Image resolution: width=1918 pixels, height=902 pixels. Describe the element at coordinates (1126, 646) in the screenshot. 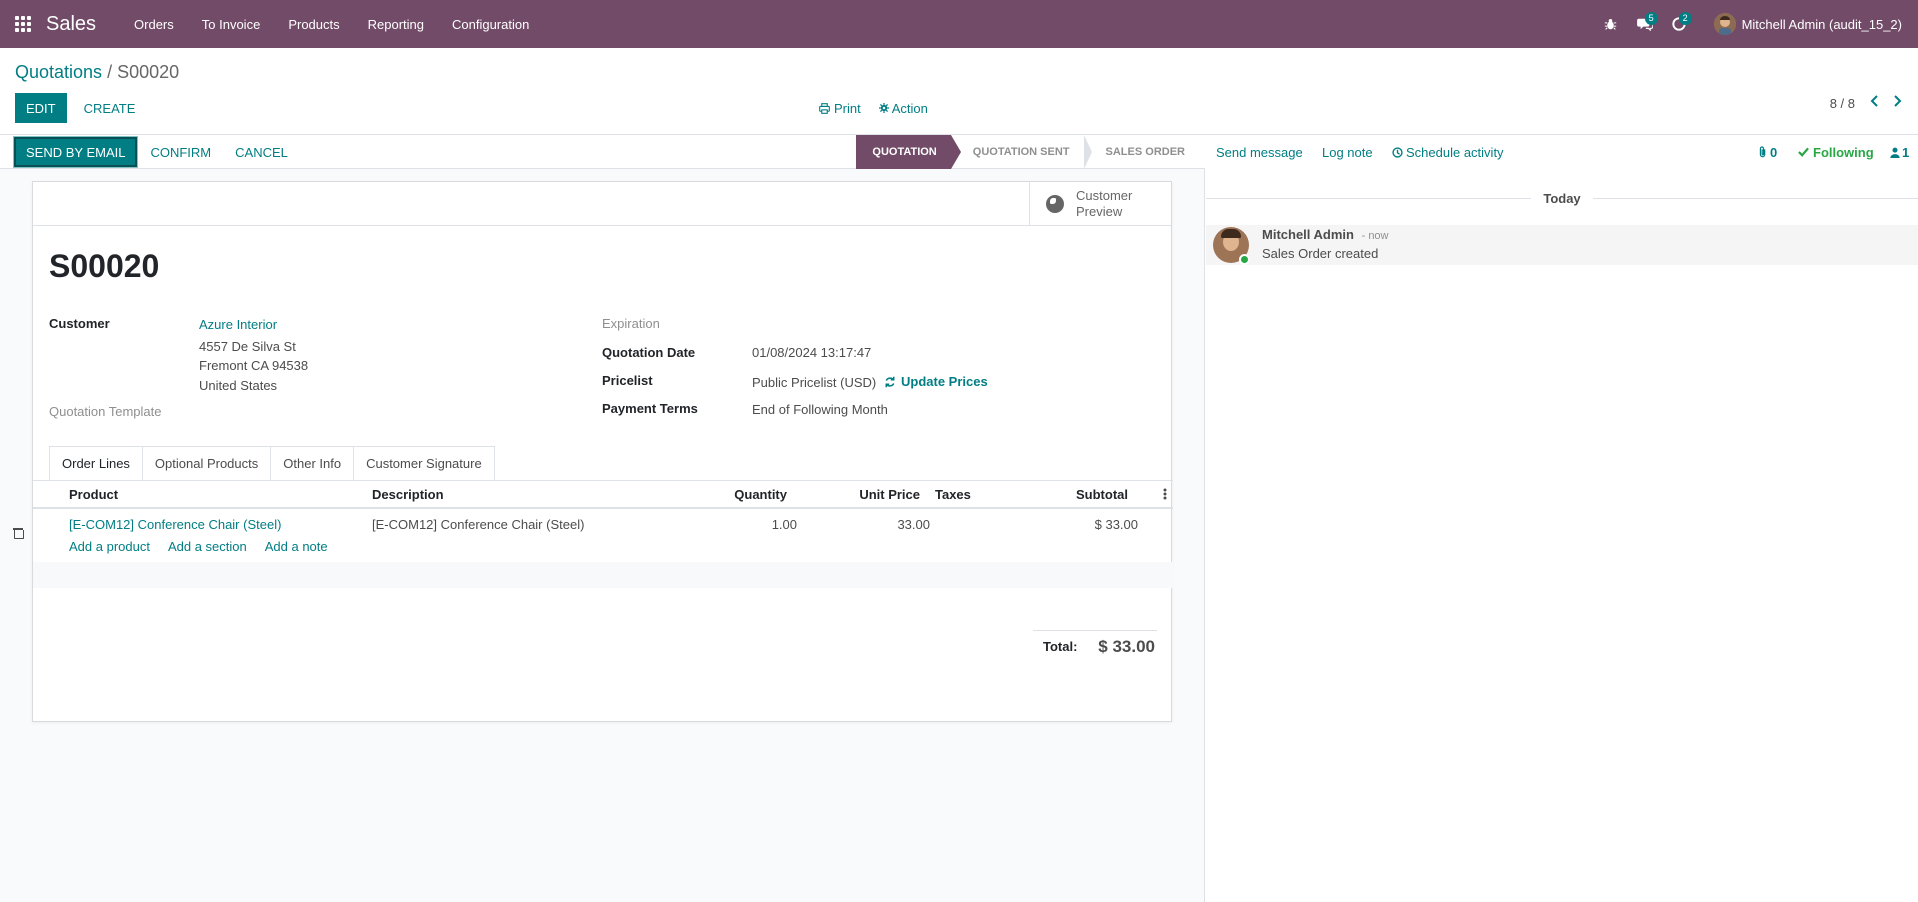

I see `total-value: $ 33.00` at that location.